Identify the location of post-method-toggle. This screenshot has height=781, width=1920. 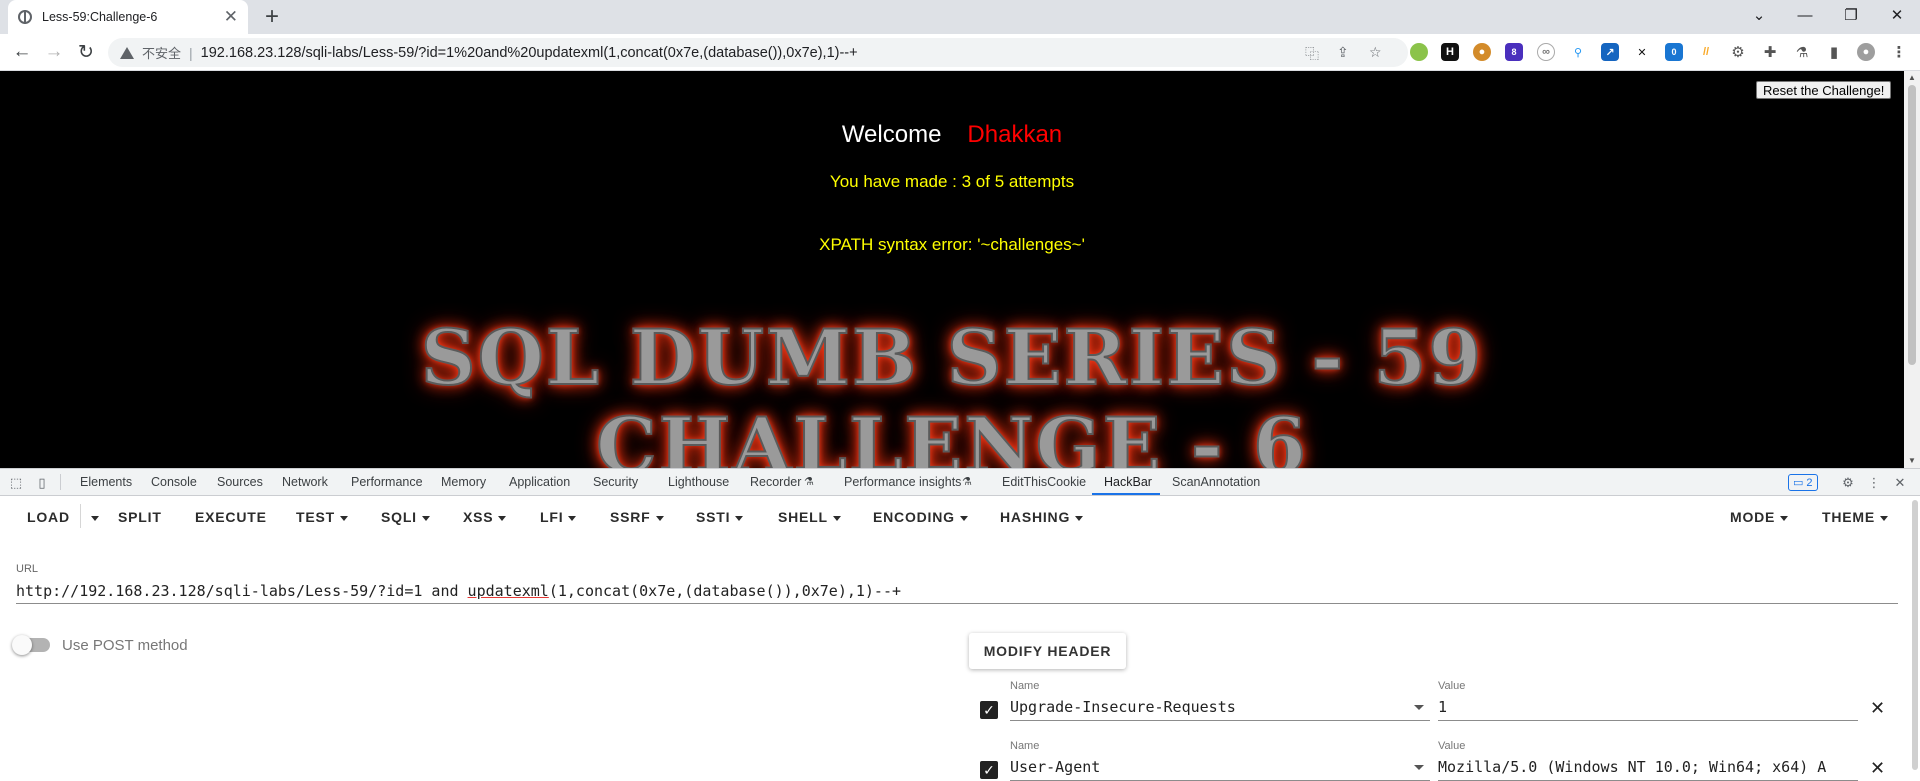
(31, 645).